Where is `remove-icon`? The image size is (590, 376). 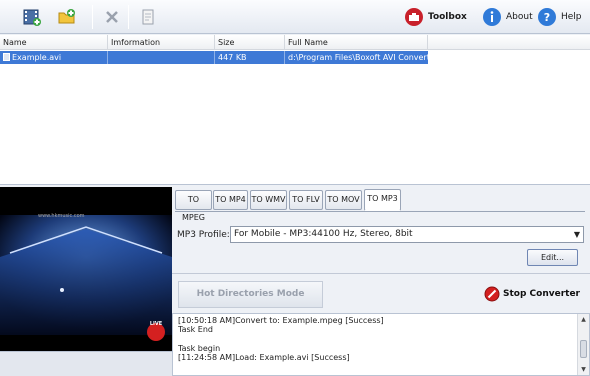
remove-icon is located at coordinates (112, 17).